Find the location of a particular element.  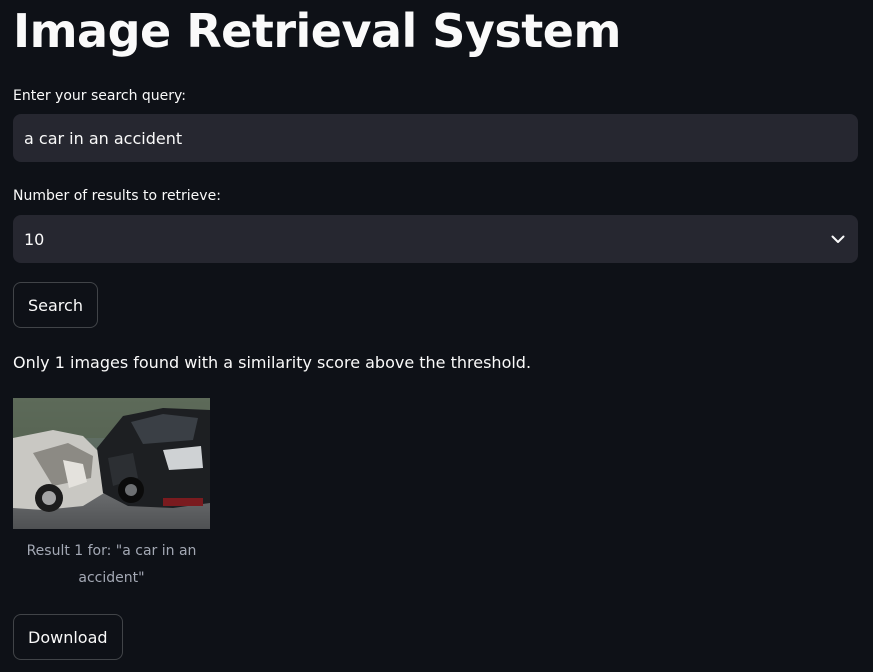

result-count-value: 10 is located at coordinates (34, 239).